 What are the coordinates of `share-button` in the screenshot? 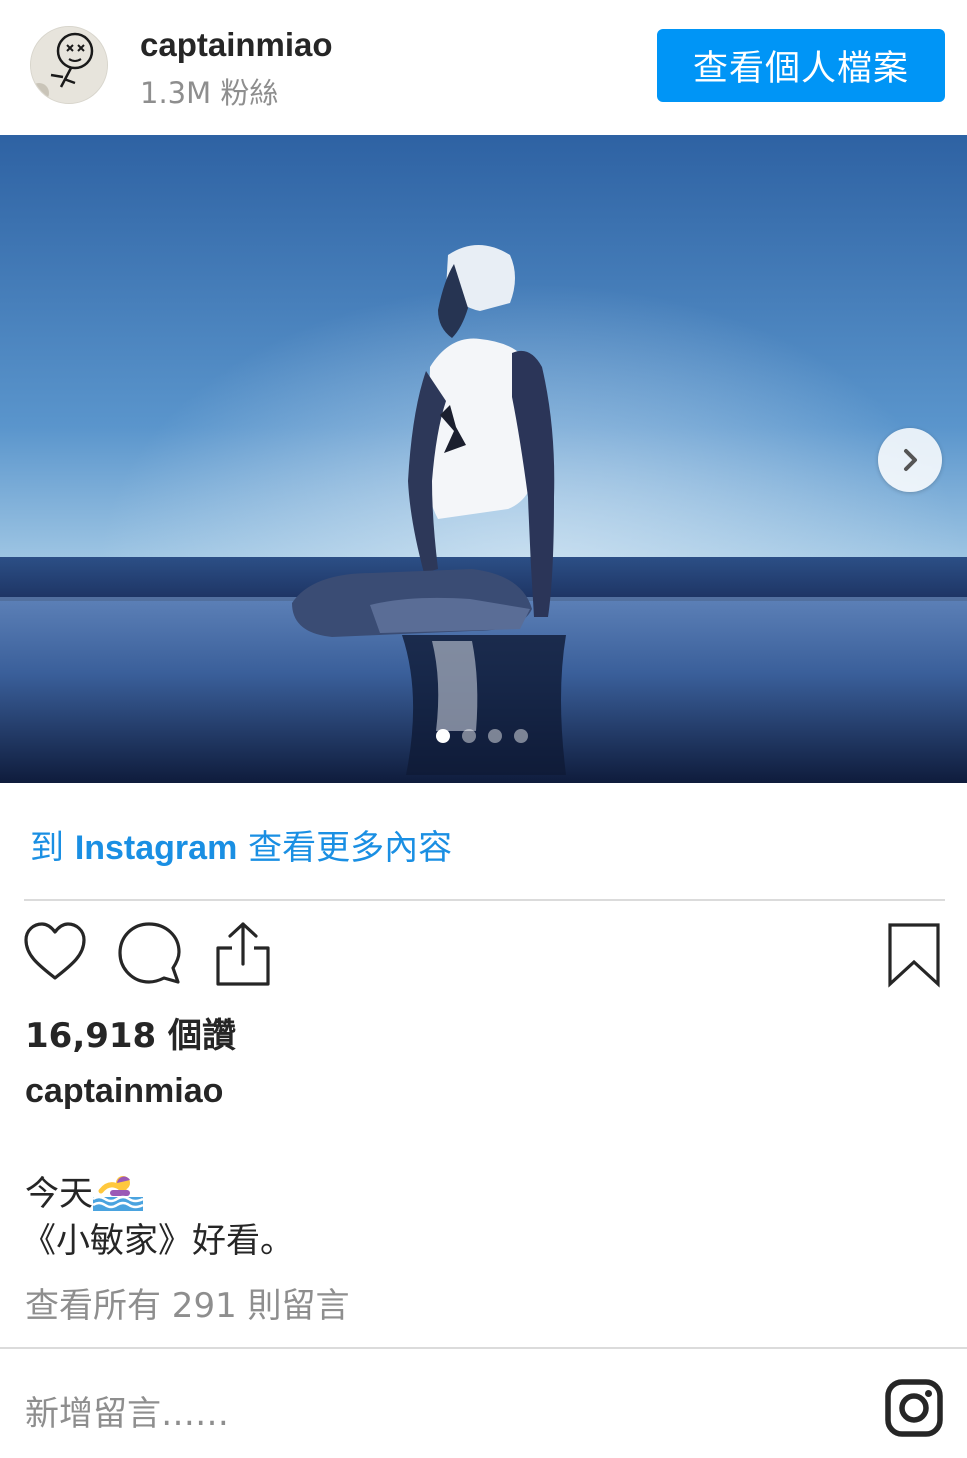 It's located at (243, 956).